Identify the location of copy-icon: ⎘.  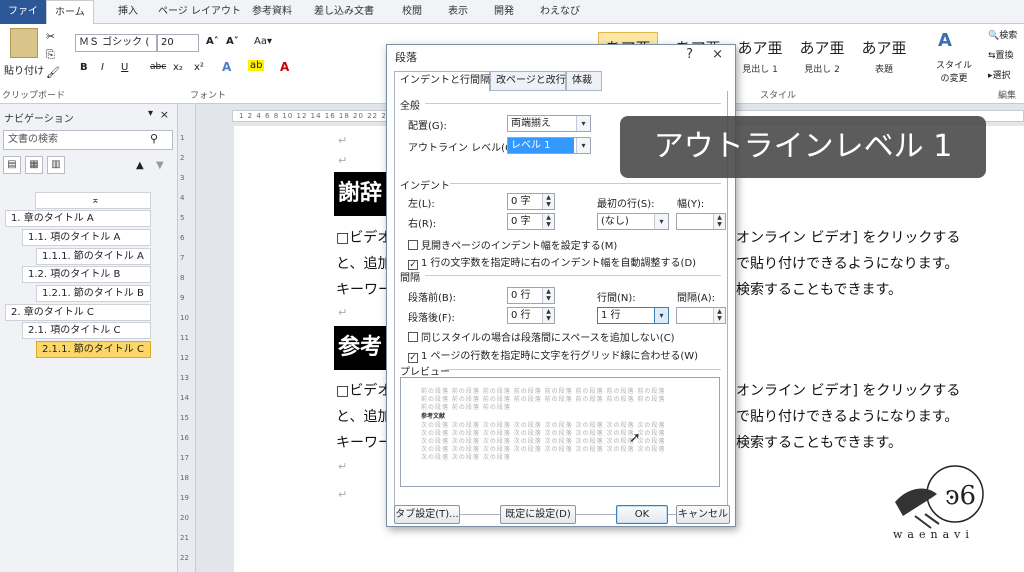
(50, 55).